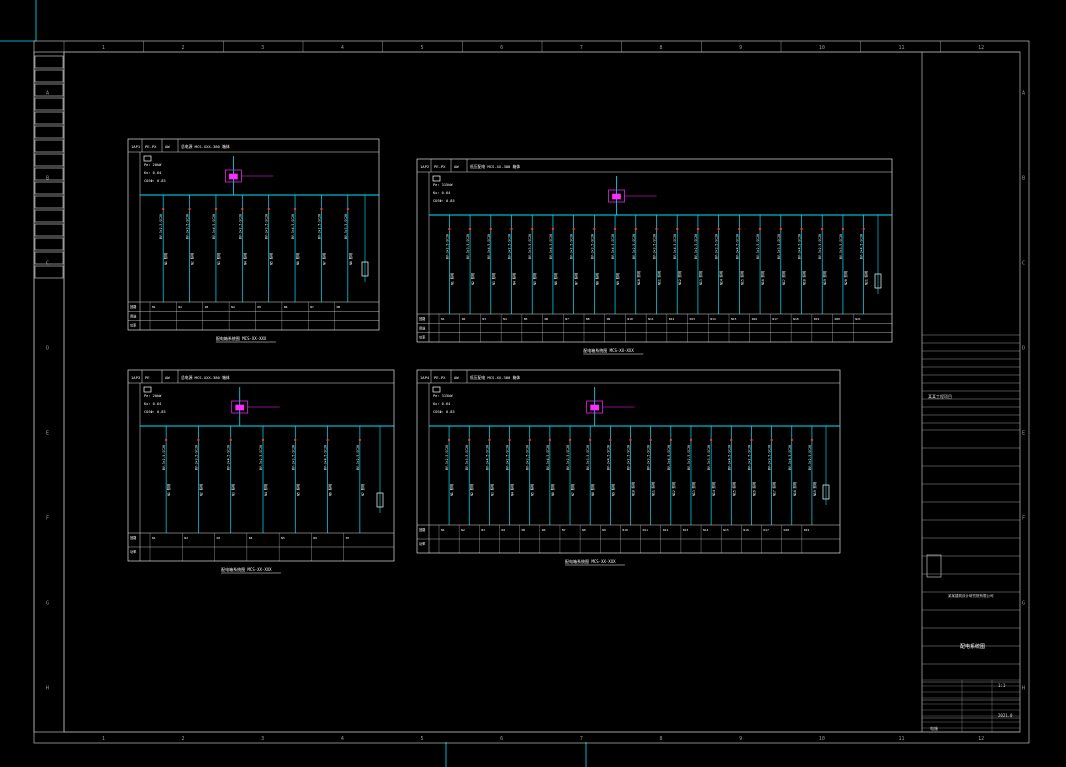 The height and width of the screenshot is (767, 1066). What do you see at coordinates (858, 319) in the screenshot?
I see `panel-table-cell: N21` at bounding box center [858, 319].